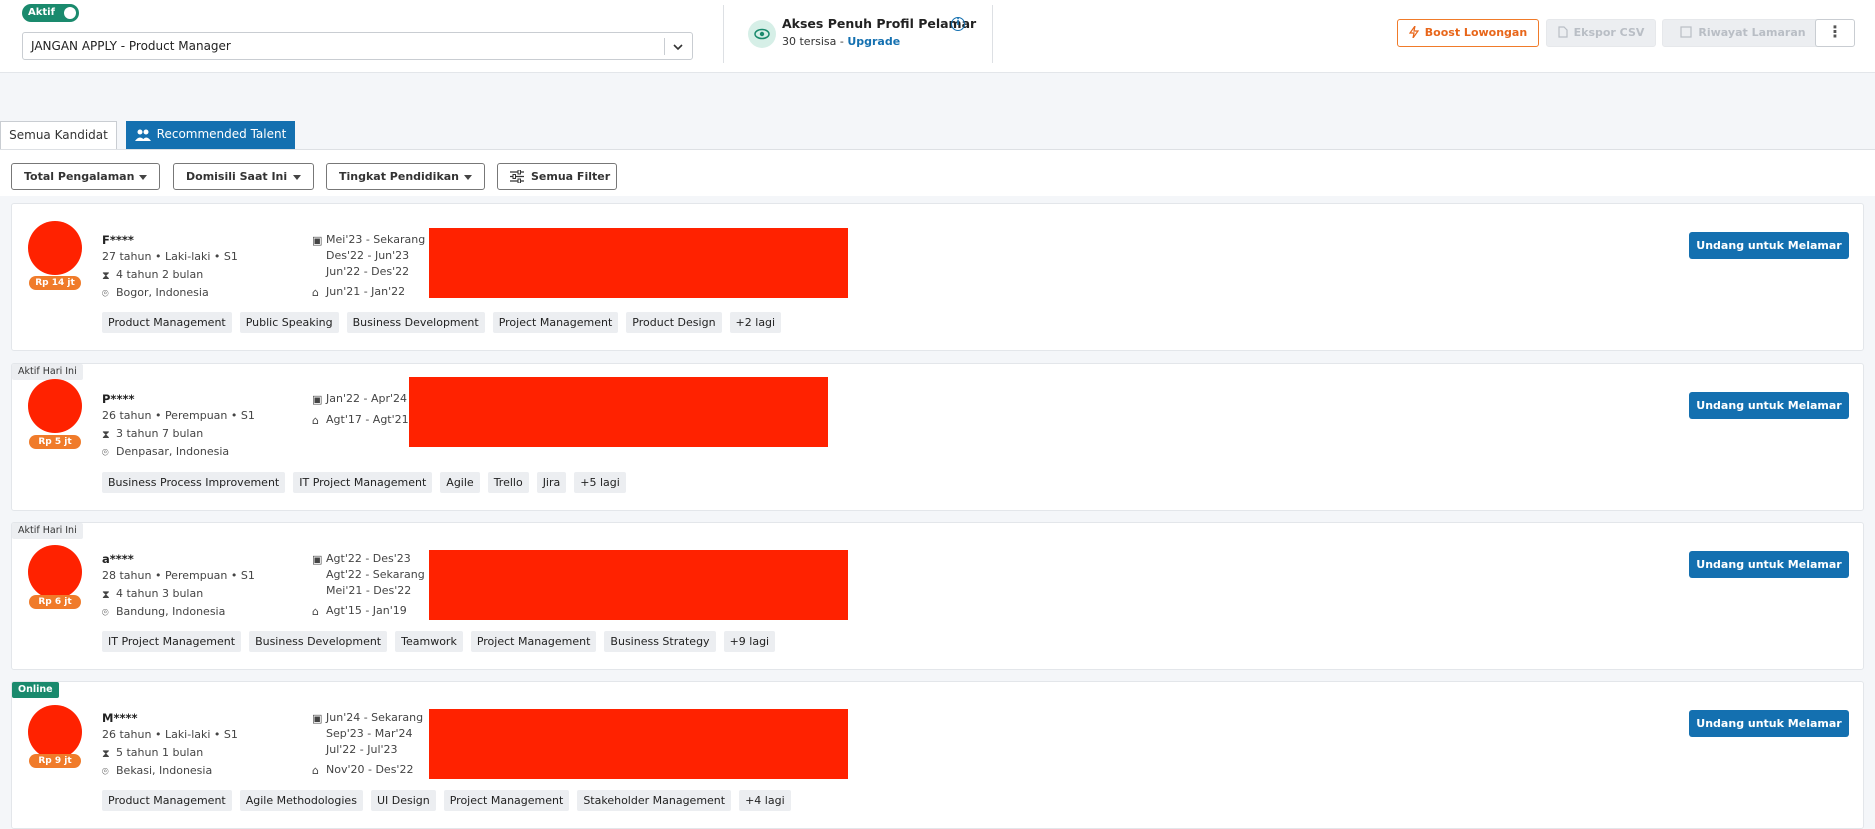 This screenshot has width=1875, height=829. What do you see at coordinates (160, 752) in the screenshot?
I see `experience-text: 5 tahun 1 bulan` at bounding box center [160, 752].